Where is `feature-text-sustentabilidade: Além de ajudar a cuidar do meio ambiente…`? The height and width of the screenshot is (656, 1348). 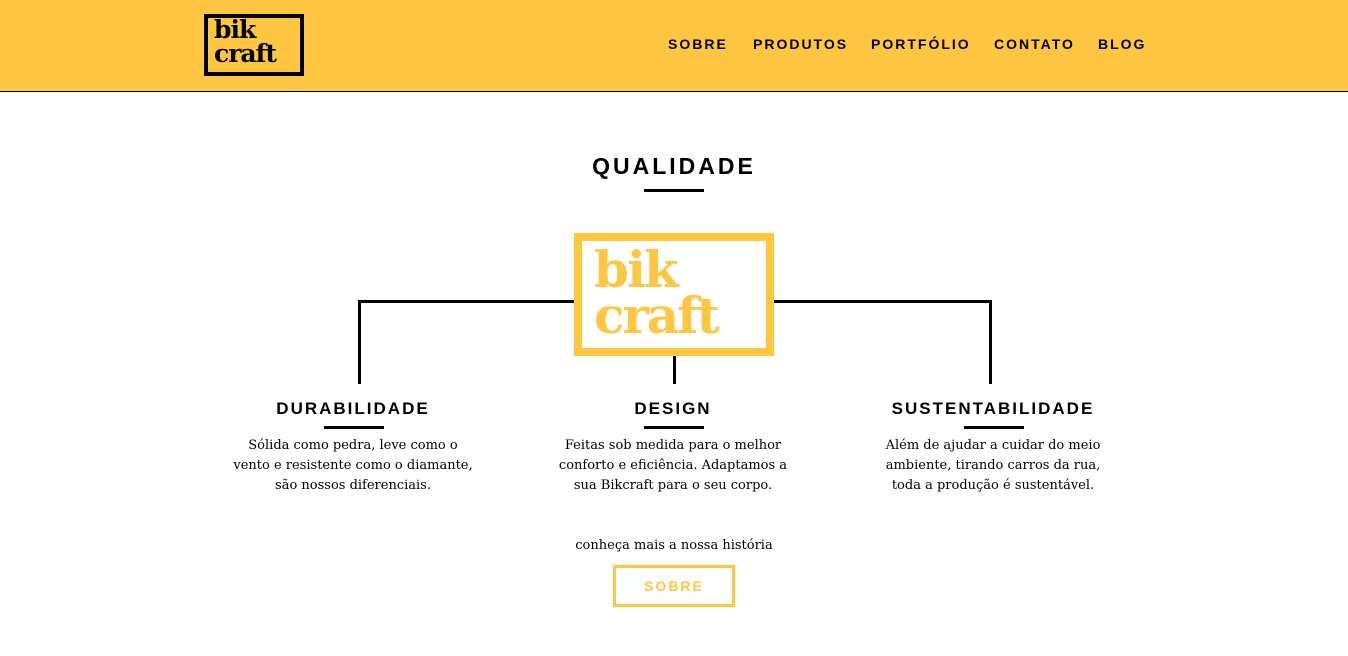
feature-text-sustentabilidade: Além de ajudar a cuidar do meio ambiente… is located at coordinates (993, 465).